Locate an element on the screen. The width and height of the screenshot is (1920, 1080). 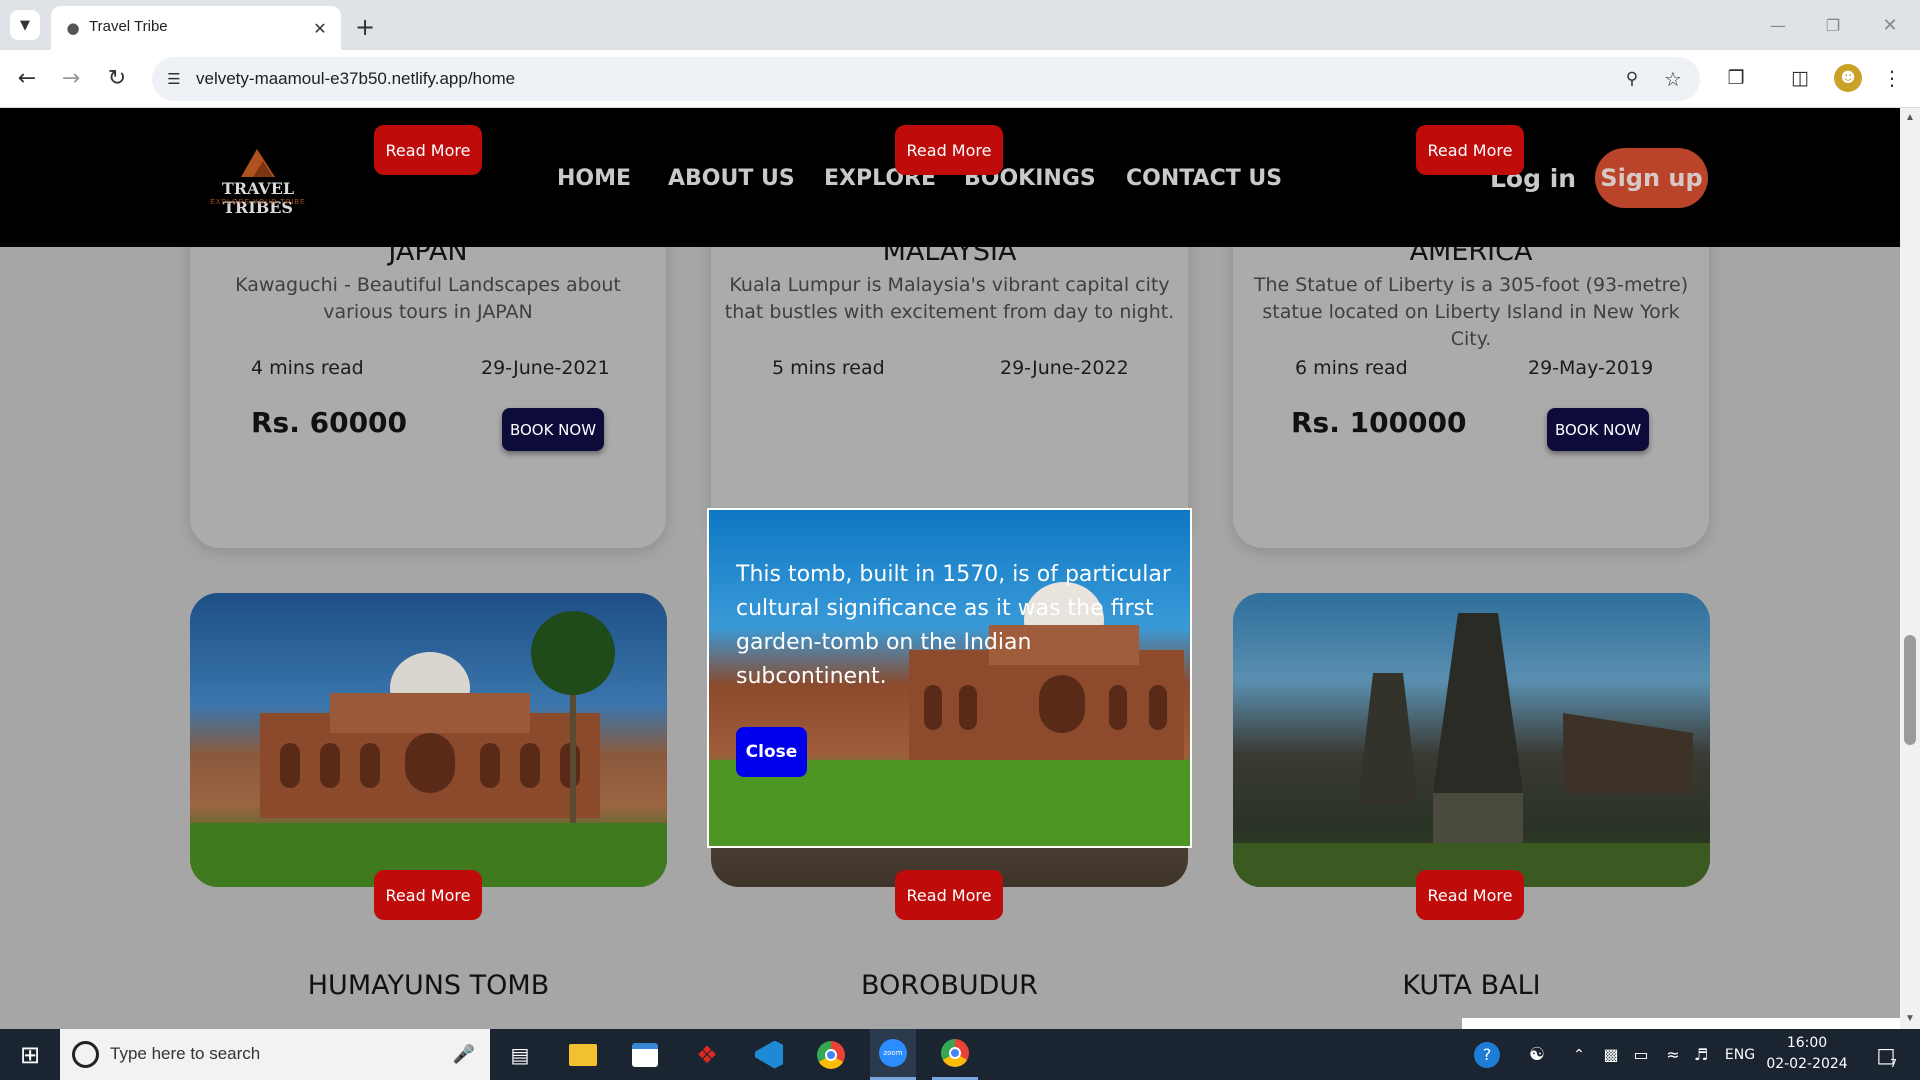
read-time: 4 mins read is located at coordinates (307, 368).